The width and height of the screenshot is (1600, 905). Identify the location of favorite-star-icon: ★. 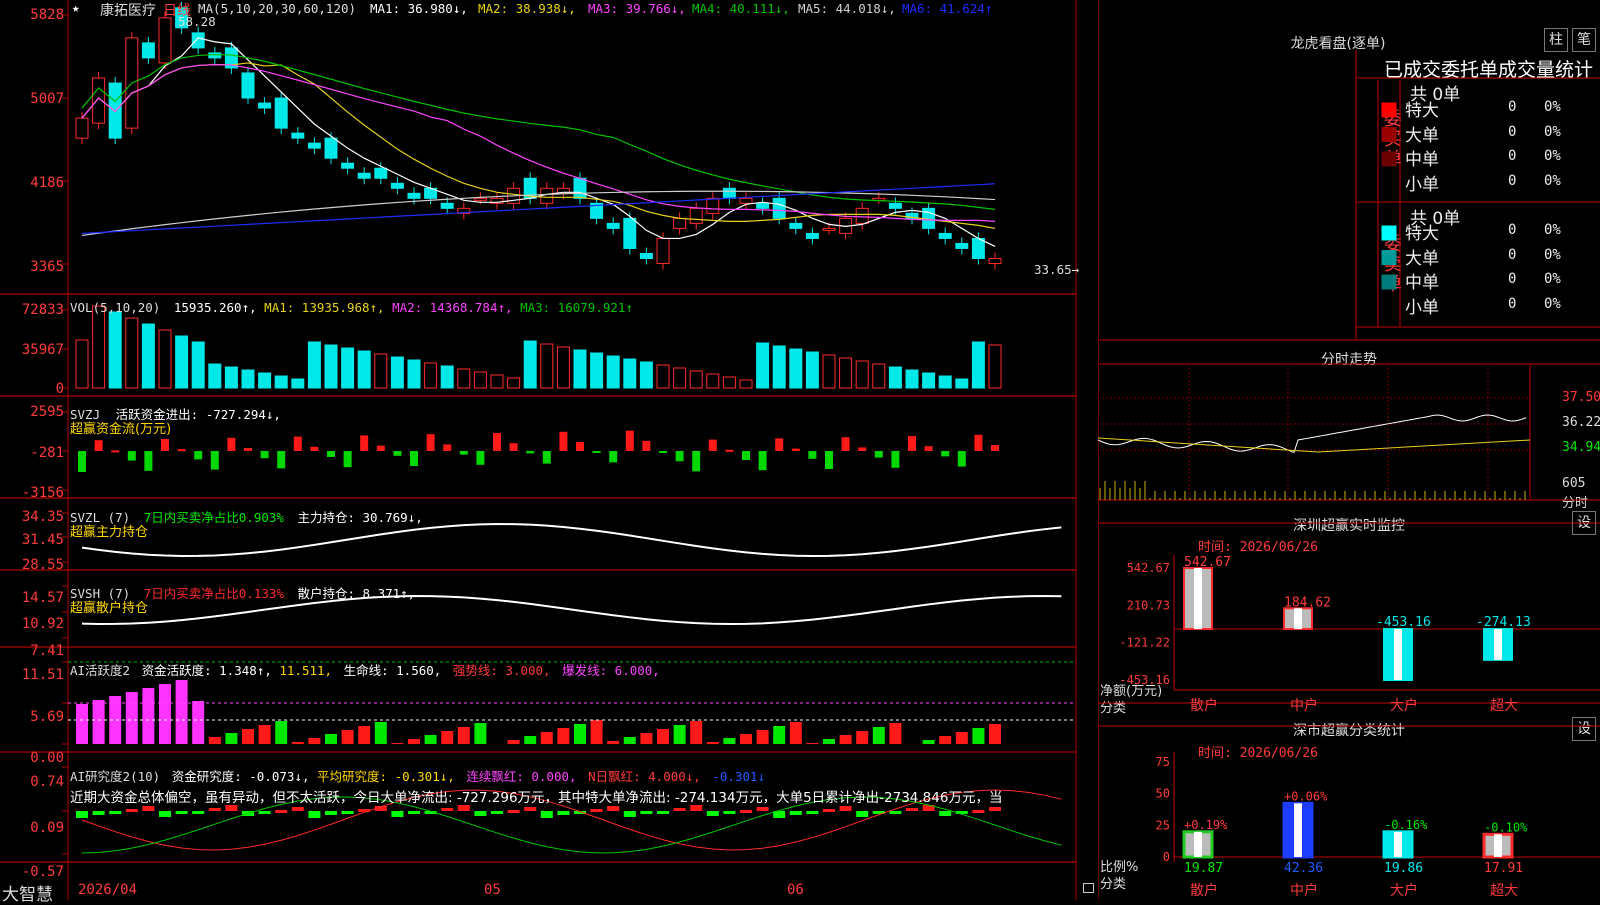
(76, 7).